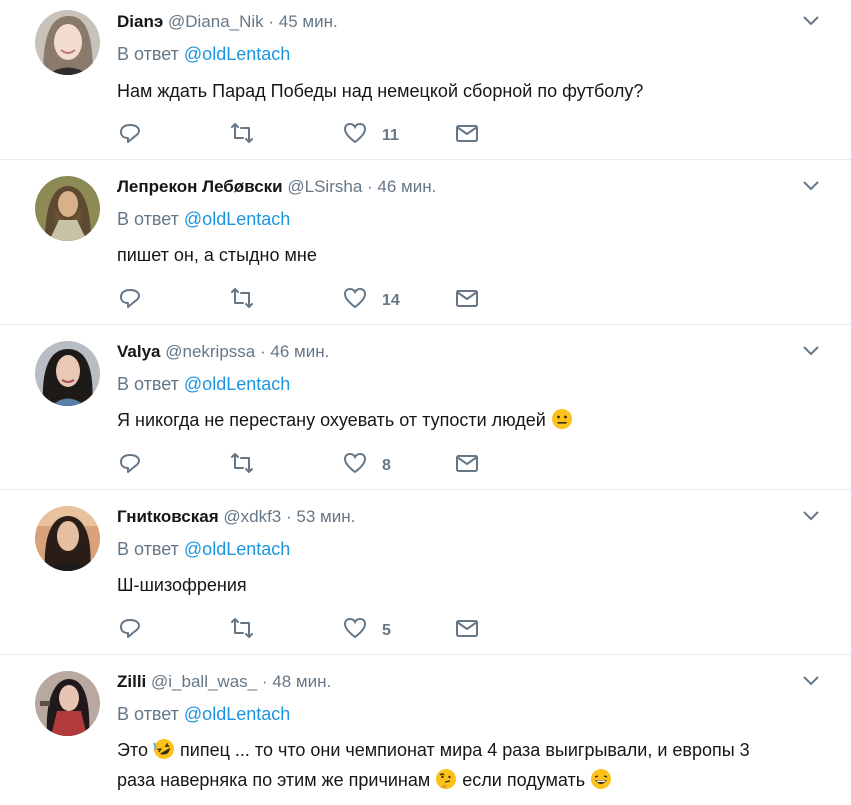 The height and width of the screenshot is (805, 851). Describe the element at coordinates (131, 681) in the screenshot. I see `display-name: Zilli` at that location.